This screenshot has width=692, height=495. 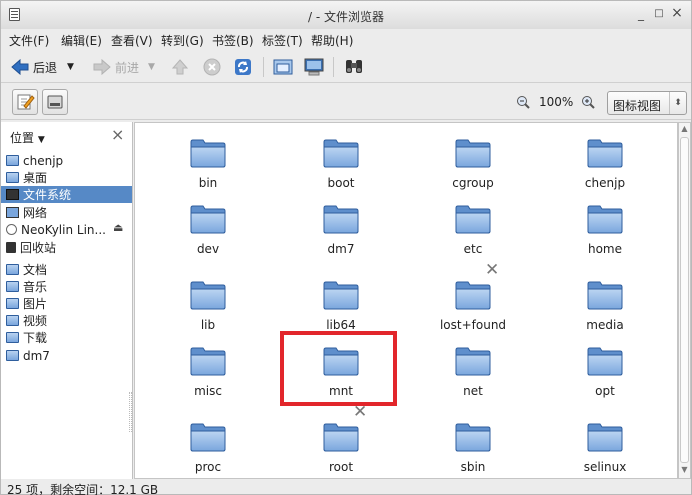 I want to click on scrollbar-thumb, so click(x=684, y=300).